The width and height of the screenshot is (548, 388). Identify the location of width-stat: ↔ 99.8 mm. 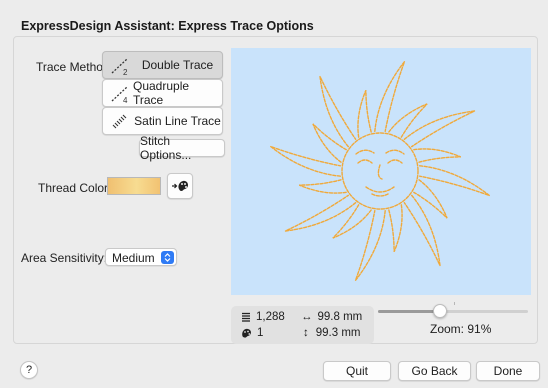
(331, 317).